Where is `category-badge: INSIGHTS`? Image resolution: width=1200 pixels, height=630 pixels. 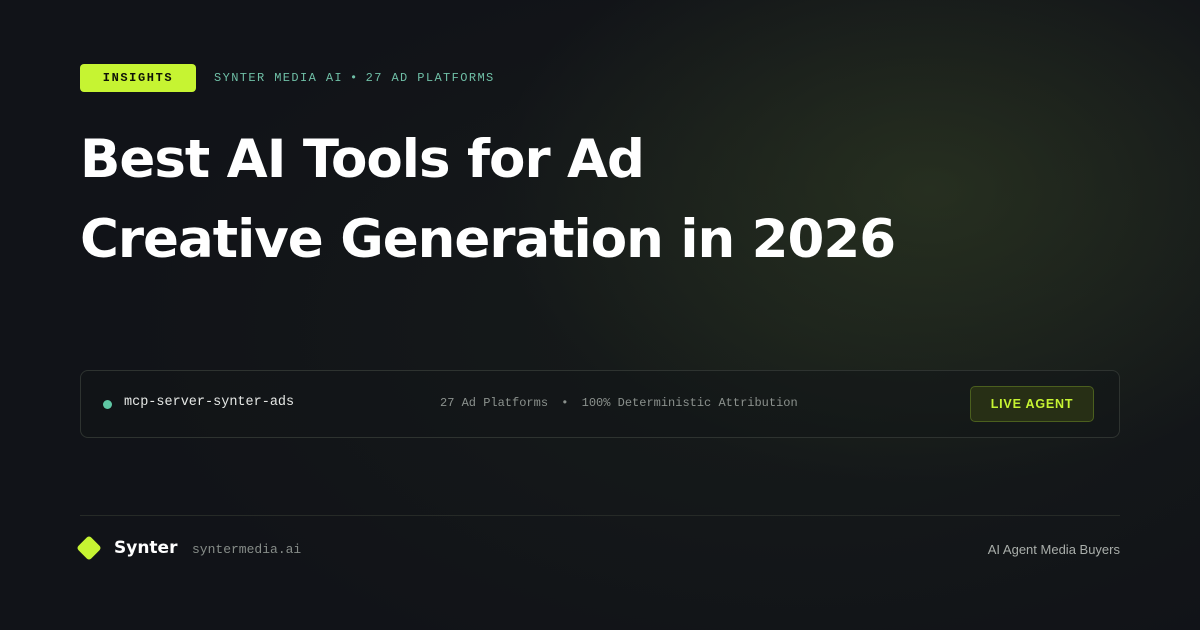 category-badge: INSIGHTS is located at coordinates (138, 78).